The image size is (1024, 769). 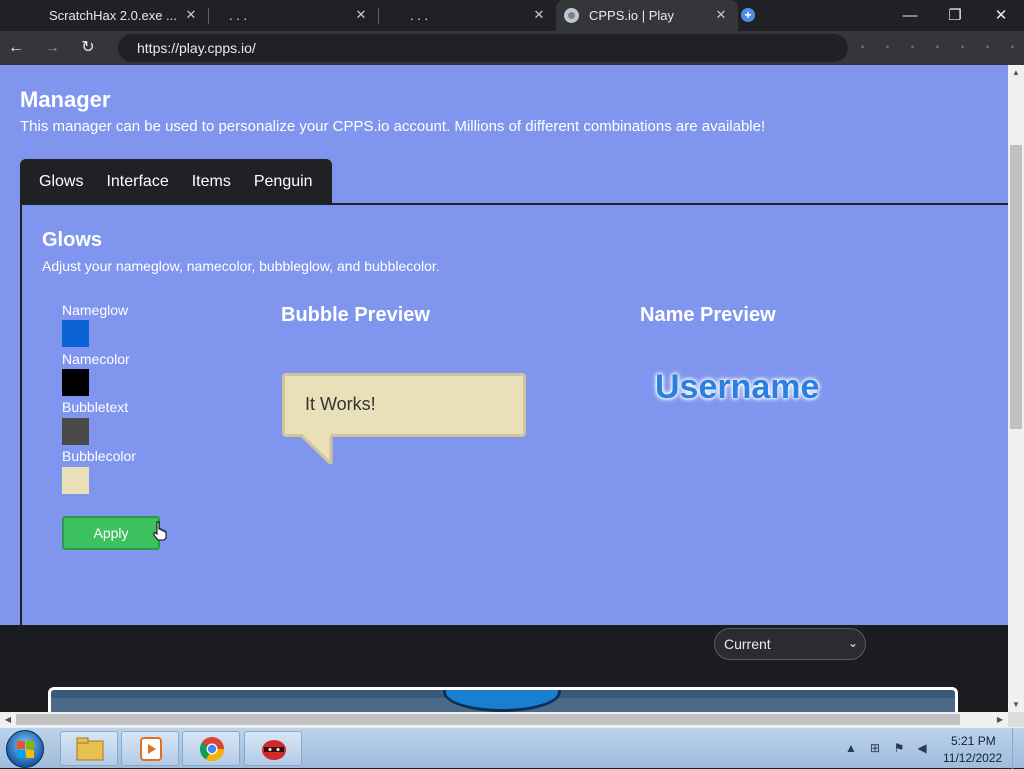 What do you see at coordinates (852, 643) in the screenshot?
I see `chevron-down-icon: ⌄` at bounding box center [852, 643].